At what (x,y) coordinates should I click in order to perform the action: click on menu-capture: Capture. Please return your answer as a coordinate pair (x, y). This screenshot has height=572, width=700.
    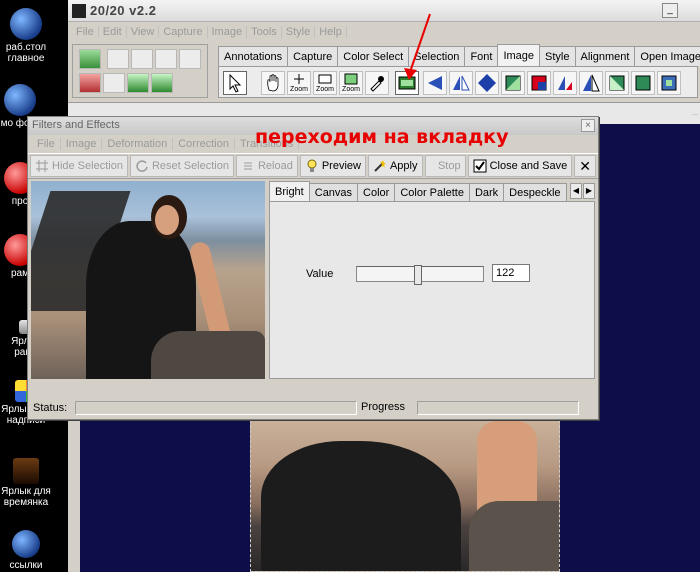
    Looking at the image, I should click on (183, 32).